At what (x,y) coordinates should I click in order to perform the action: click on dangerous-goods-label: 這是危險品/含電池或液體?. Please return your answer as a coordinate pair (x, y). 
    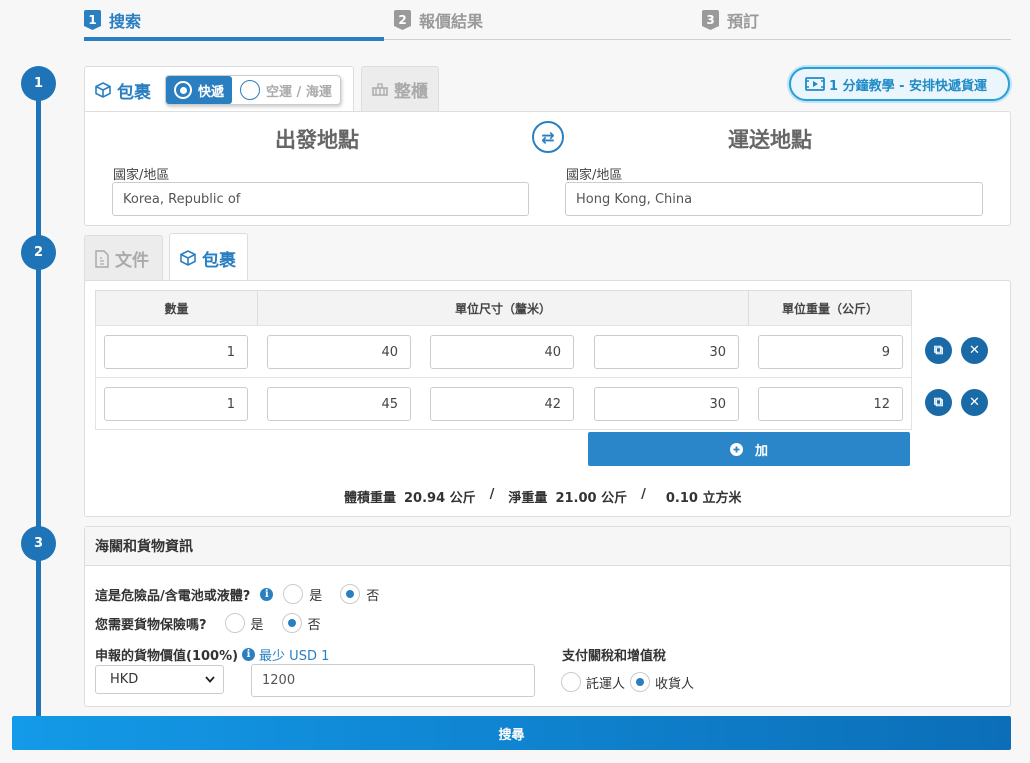
    Looking at the image, I should click on (173, 596).